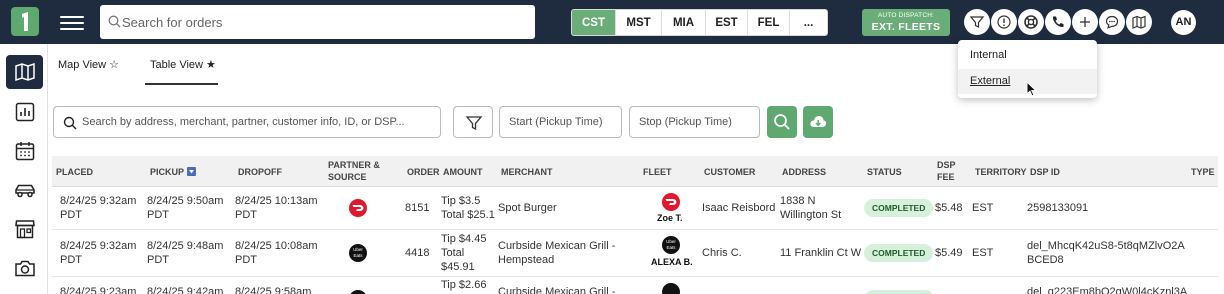  I want to click on star-filled-icon: ★, so click(211, 65).